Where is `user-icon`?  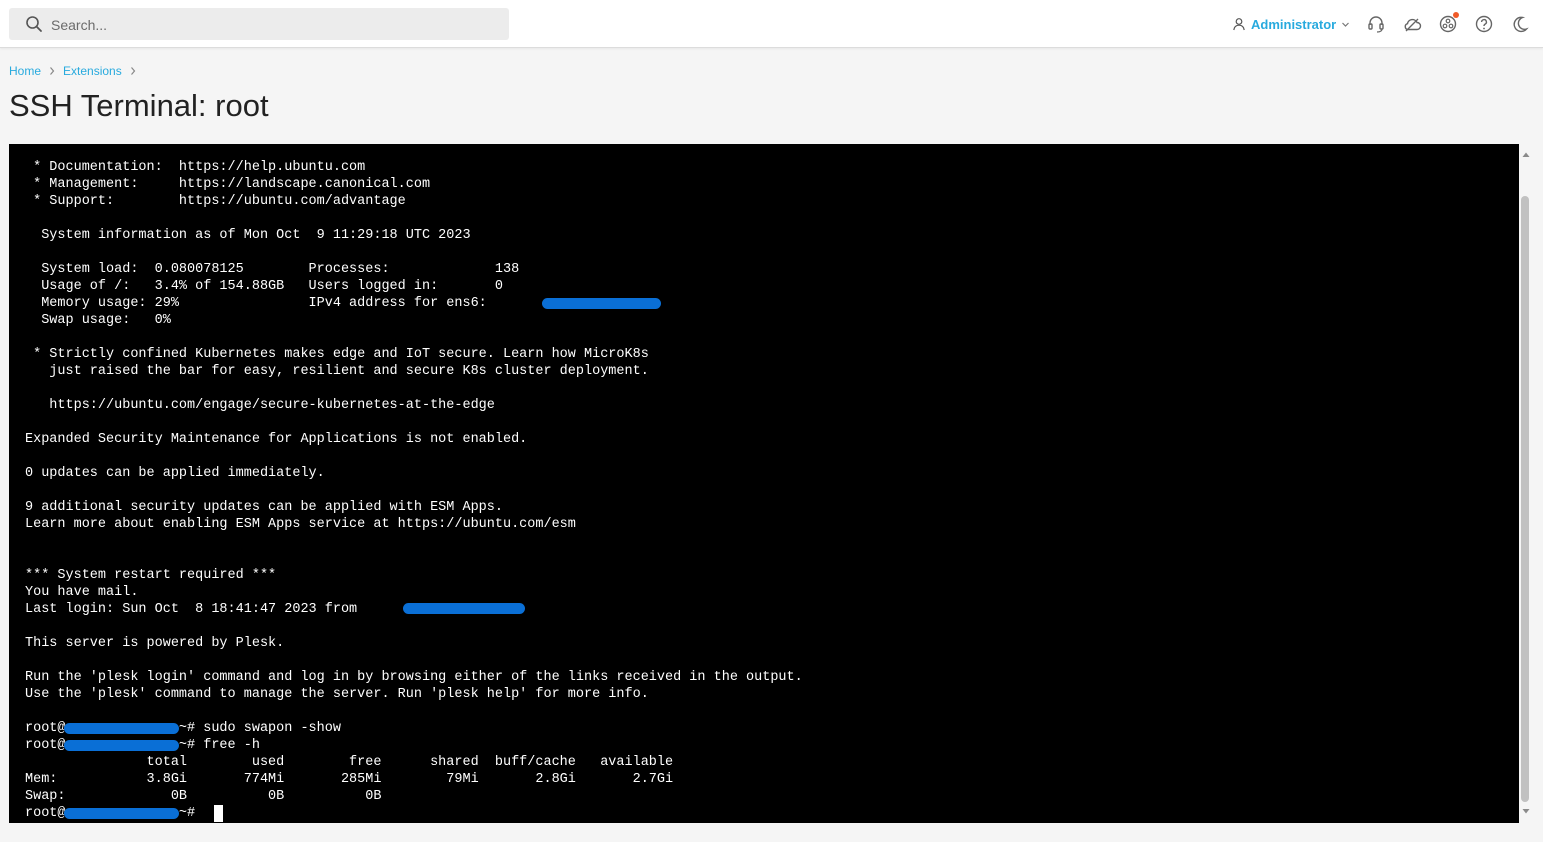
user-icon is located at coordinates (1239, 24).